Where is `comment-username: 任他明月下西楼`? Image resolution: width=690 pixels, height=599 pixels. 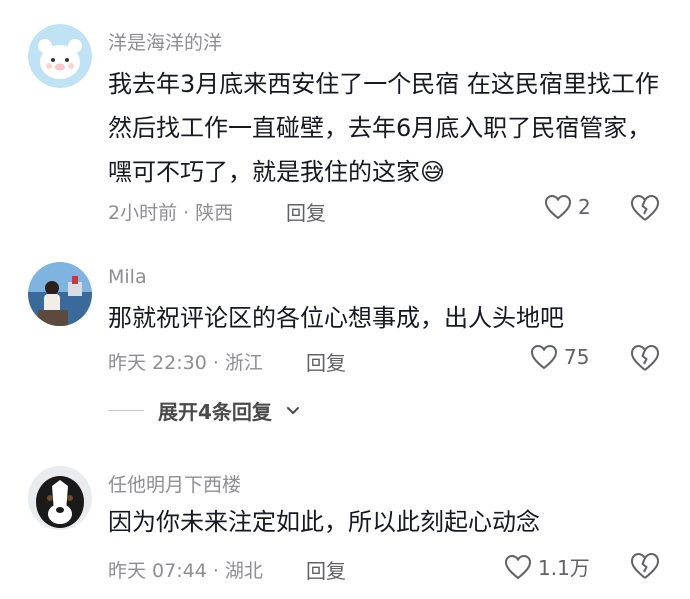 comment-username: 任他明月下西楼 is located at coordinates (174, 483).